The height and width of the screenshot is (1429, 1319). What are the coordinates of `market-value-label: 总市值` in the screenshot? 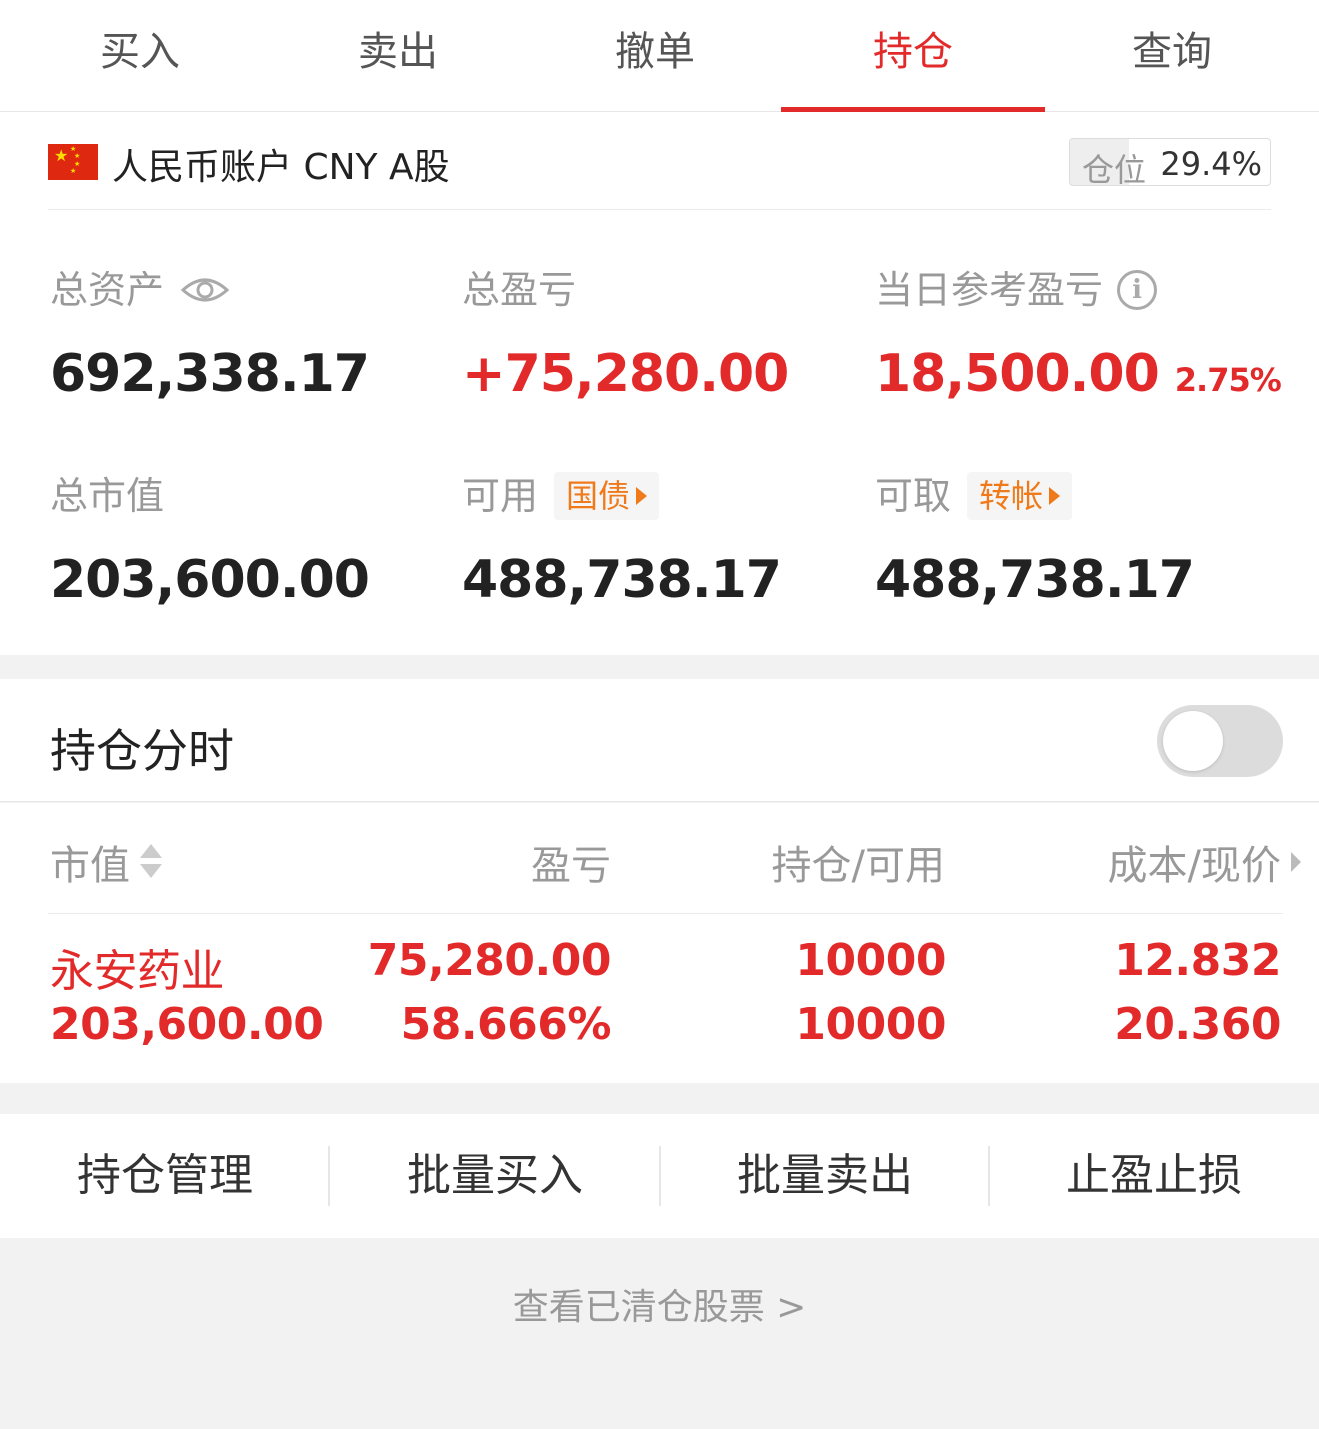 It's located at (107, 496).